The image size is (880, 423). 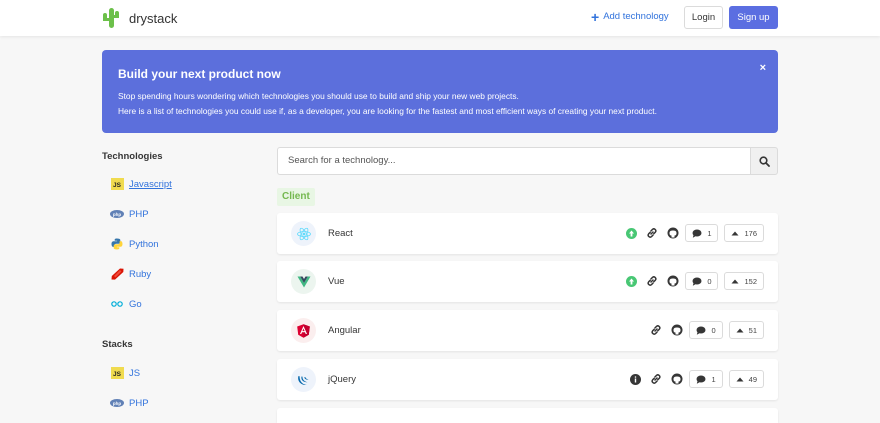 I want to click on card-actions: 1 49, so click(x=692, y=379).